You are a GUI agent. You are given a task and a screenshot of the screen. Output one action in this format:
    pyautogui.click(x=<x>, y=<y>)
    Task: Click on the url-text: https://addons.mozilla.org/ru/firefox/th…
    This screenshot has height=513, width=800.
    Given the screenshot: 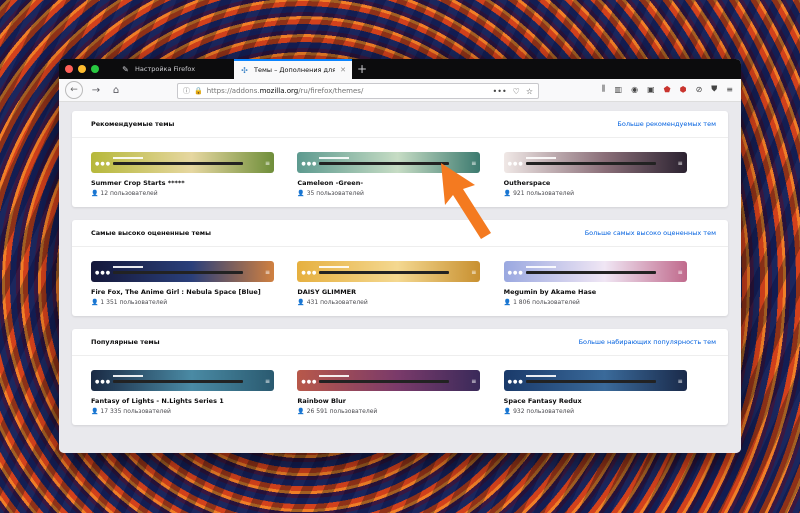 What is the action you would take?
    pyautogui.click(x=285, y=91)
    